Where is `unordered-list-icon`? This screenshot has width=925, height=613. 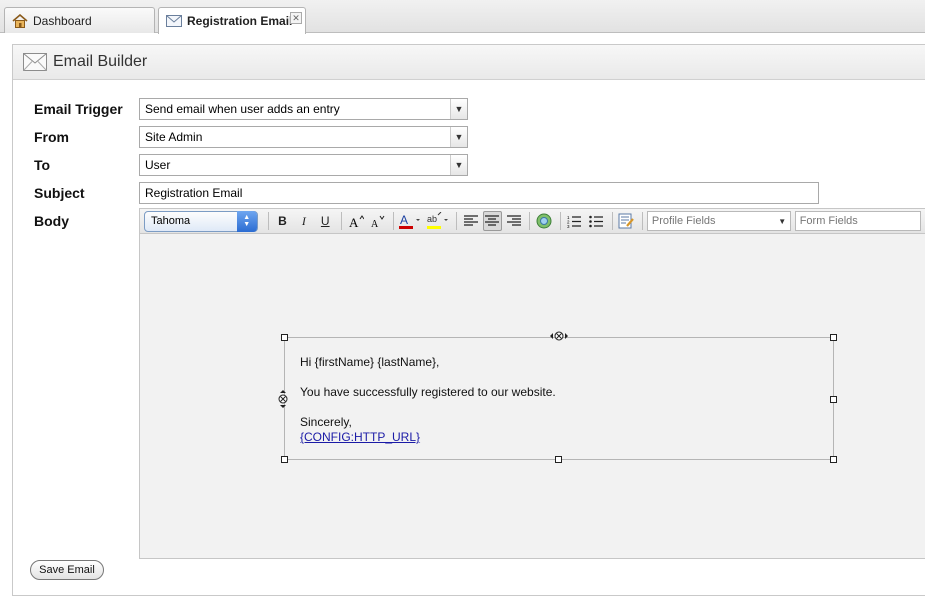
unordered-list-icon is located at coordinates (595, 221).